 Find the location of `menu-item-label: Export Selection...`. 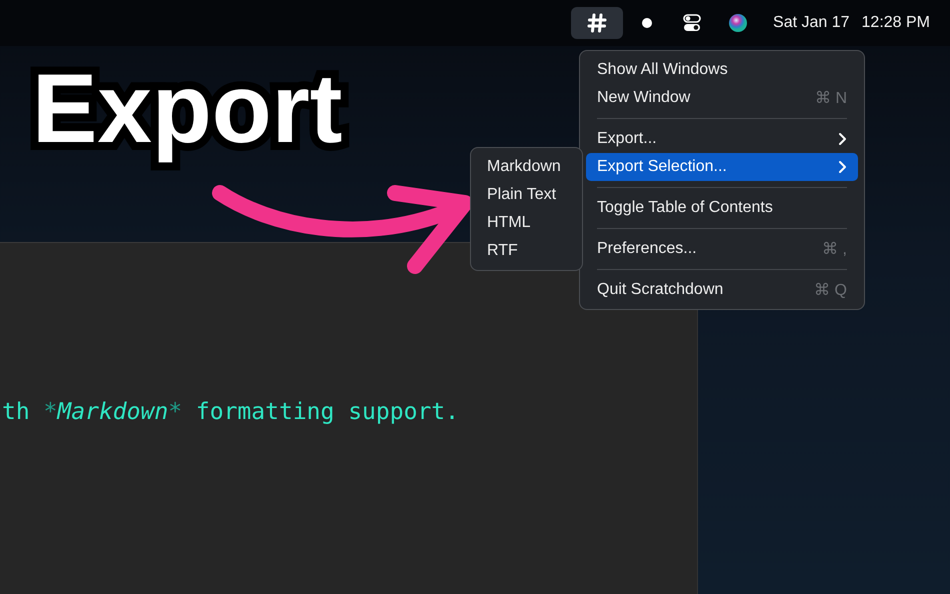

menu-item-label: Export Selection... is located at coordinates (662, 167).